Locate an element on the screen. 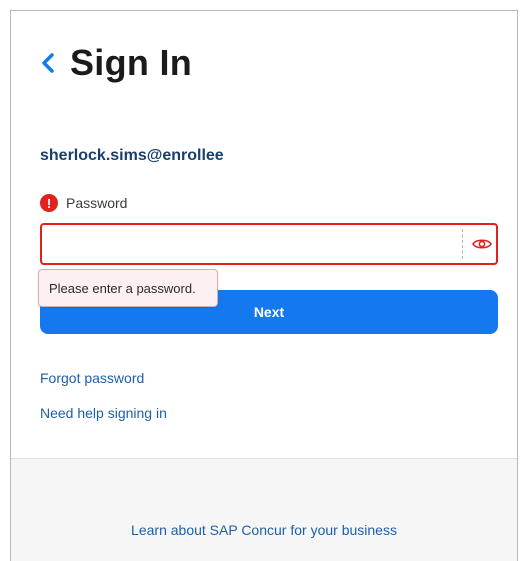 The height and width of the screenshot is (561, 528). chevron-left-icon is located at coordinates (48, 63).